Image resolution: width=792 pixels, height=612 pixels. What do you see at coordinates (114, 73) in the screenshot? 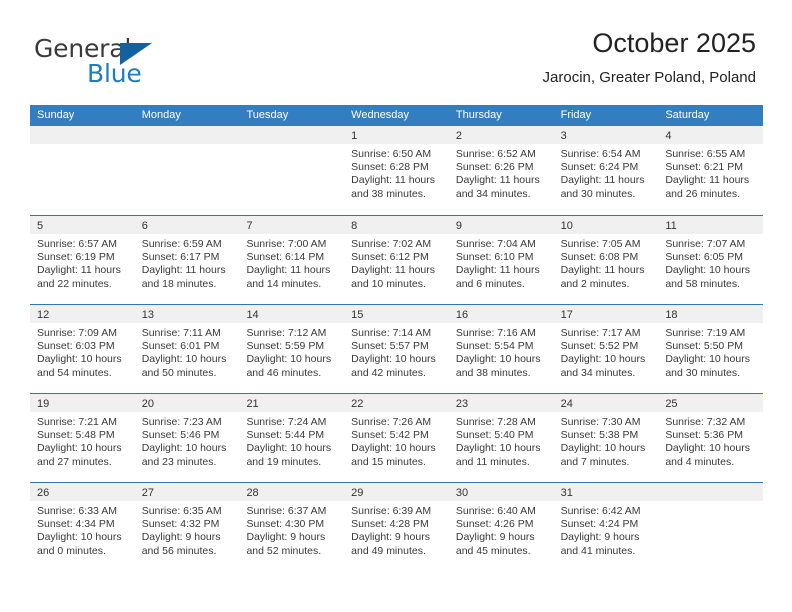
I see `logo-text-blue: Blue` at bounding box center [114, 73].